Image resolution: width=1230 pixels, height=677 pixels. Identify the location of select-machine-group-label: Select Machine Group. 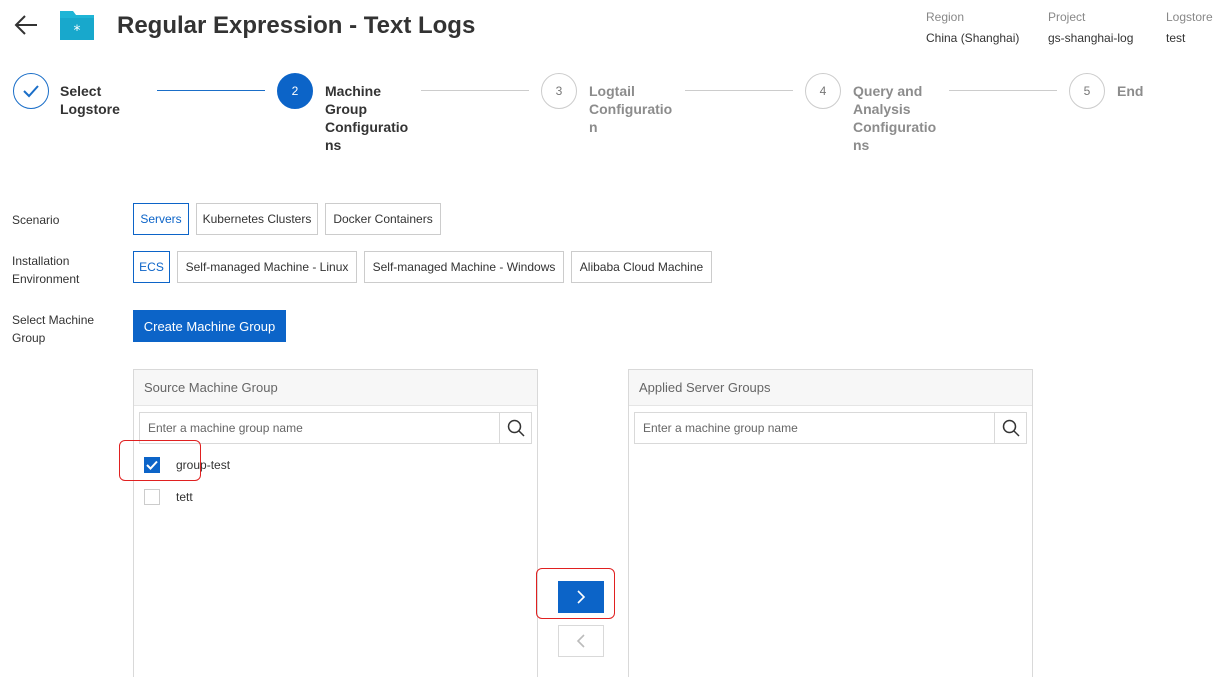
(53, 329).